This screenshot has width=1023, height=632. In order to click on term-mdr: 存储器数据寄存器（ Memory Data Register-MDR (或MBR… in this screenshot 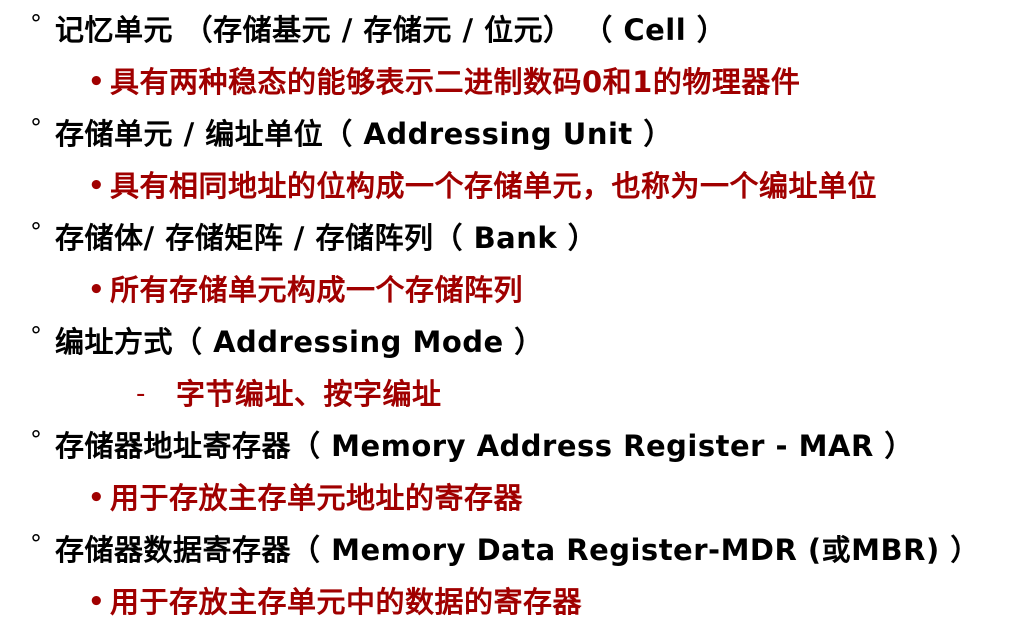, I will do `click(517, 550)`.